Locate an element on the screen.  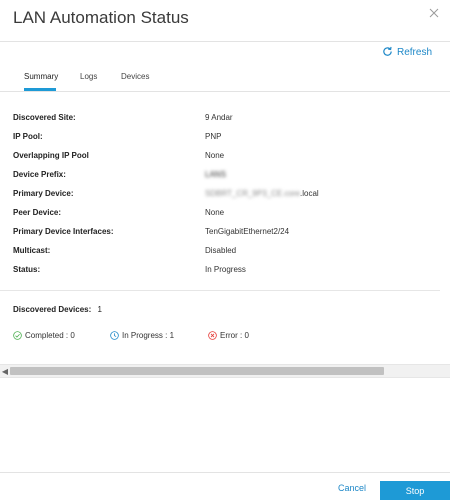
redacted-value: SDBRT_CR_9P3_CE.core is located at coordinates (253, 193).